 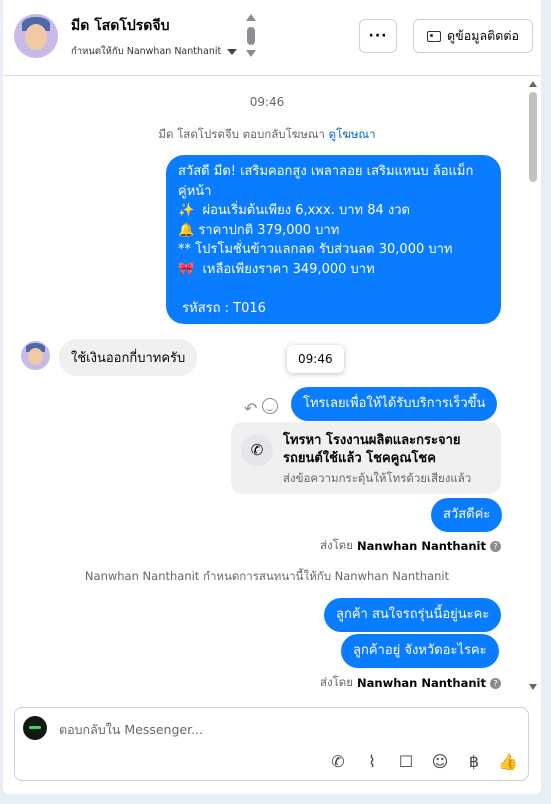 What do you see at coordinates (120, 26) in the screenshot?
I see `contact-name: มีด โสดโปรดจีบ` at bounding box center [120, 26].